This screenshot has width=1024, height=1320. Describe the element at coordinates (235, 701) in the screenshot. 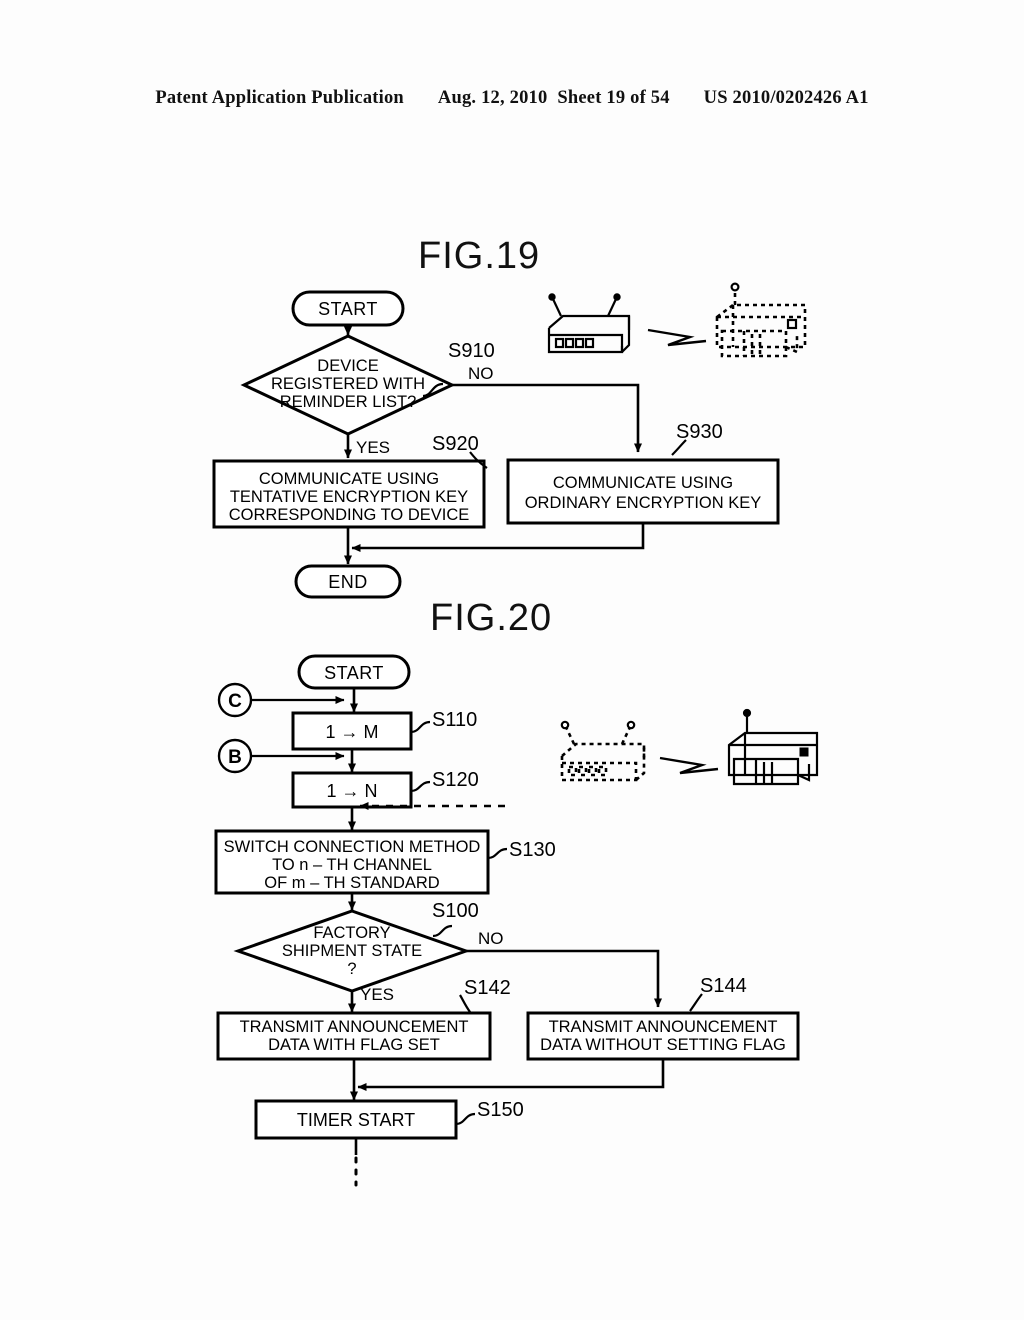

I see `fig20-connector-c-label: C` at that location.